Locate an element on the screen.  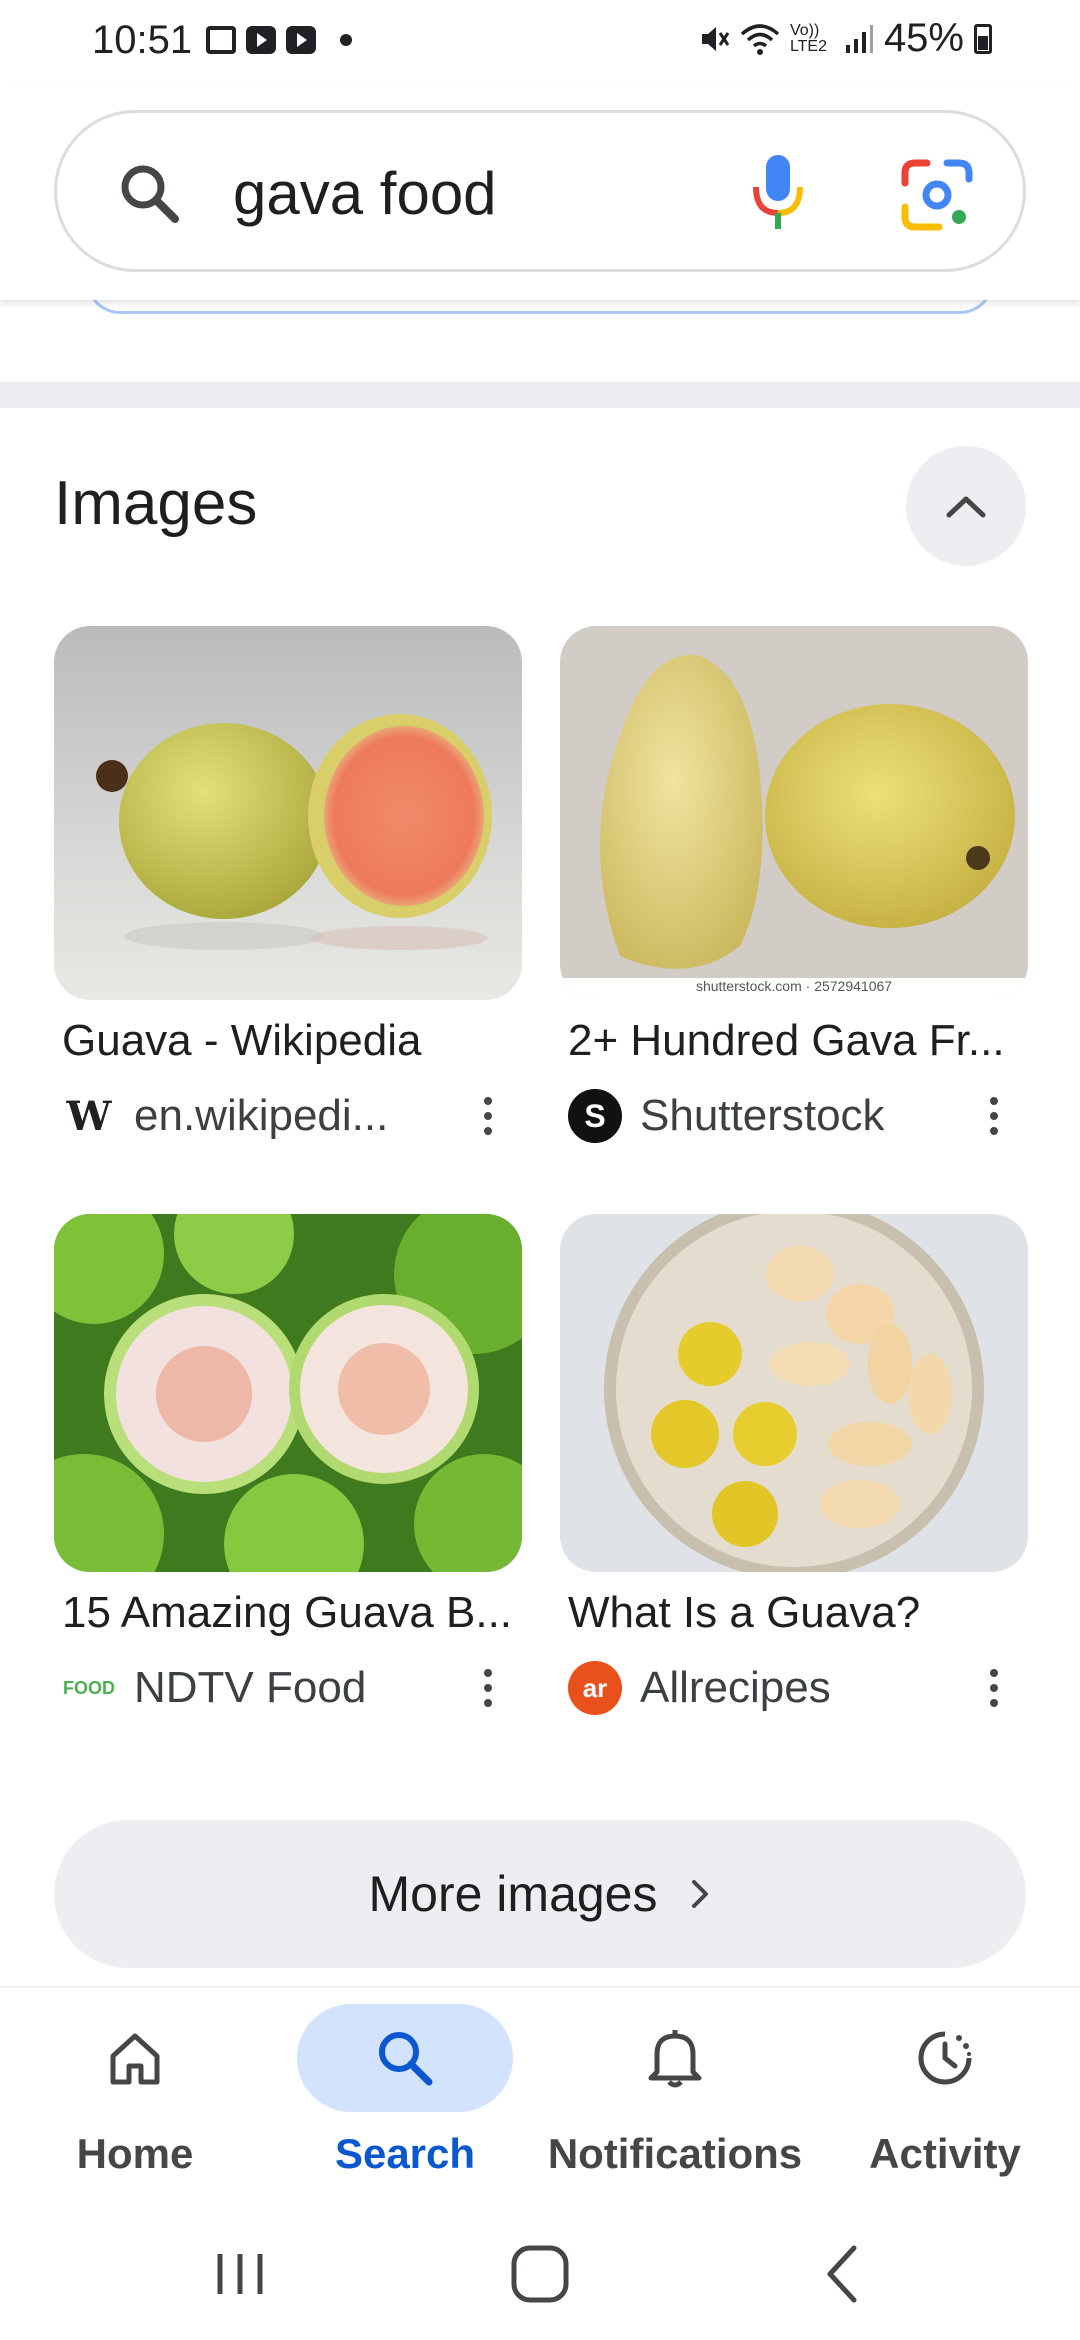
shutterstock-logo-icon: S is located at coordinates (595, 1116).